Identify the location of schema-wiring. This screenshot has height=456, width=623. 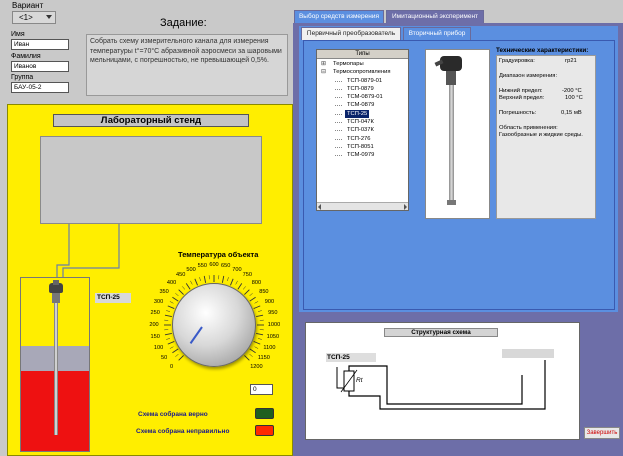
(441, 385).